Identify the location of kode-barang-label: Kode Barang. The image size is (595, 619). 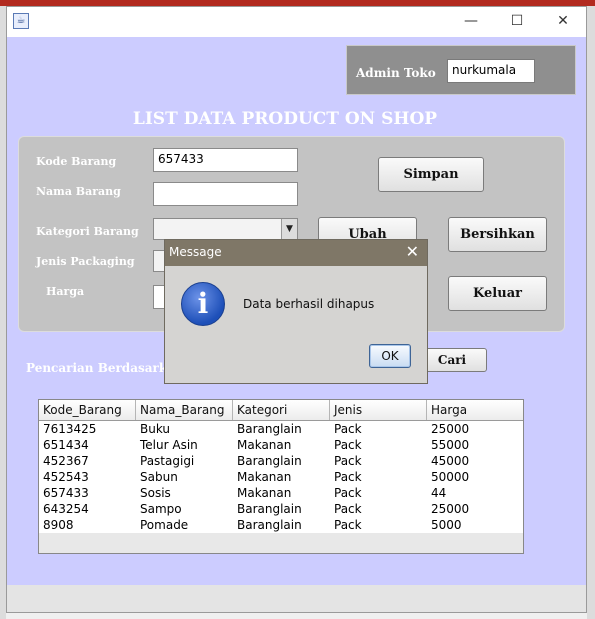
(76, 161).